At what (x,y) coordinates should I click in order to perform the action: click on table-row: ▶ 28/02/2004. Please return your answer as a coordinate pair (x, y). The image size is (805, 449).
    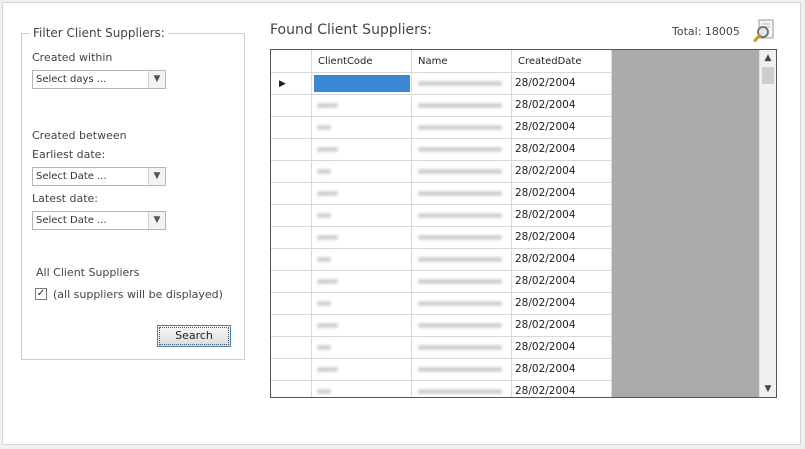
    Looking at the image, I should click on (441, 84).